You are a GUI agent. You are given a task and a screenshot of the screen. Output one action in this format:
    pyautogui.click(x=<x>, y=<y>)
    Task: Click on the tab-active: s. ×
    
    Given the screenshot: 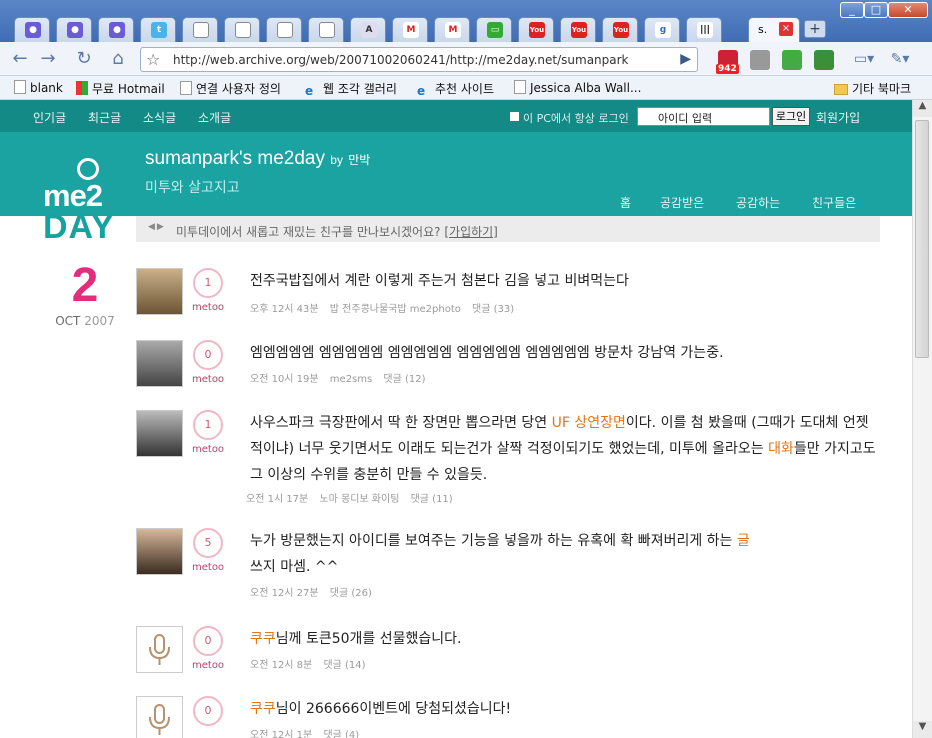 What is the action you would take?
    pyautogui.click(x=774, y=29)
    